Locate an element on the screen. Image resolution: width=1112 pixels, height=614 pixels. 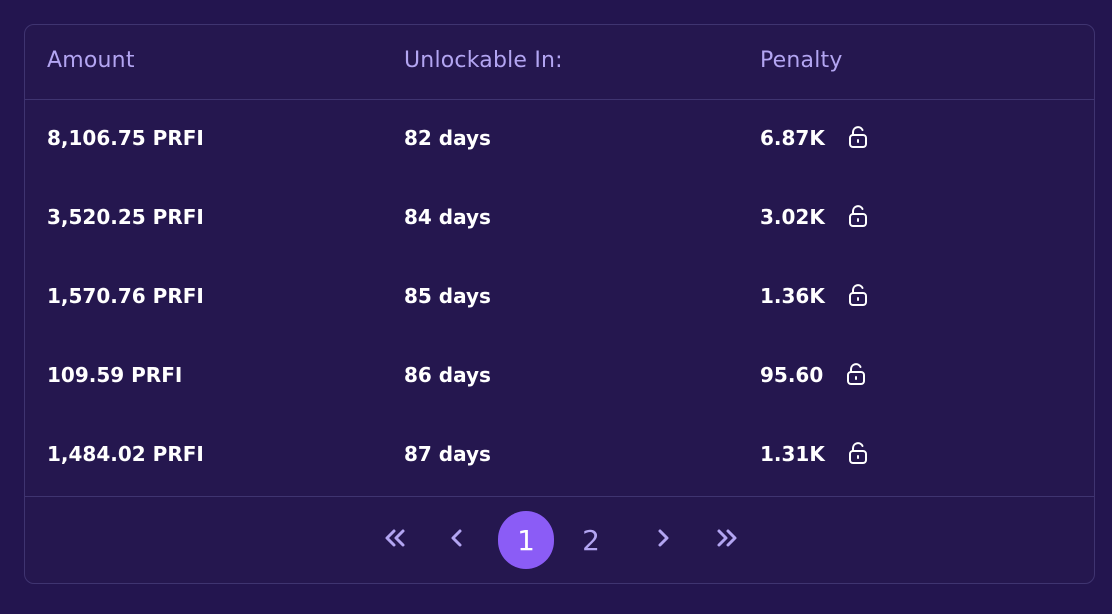
table-header: Amount Unlockable In: Penalty is located at coordinates (559, 62).